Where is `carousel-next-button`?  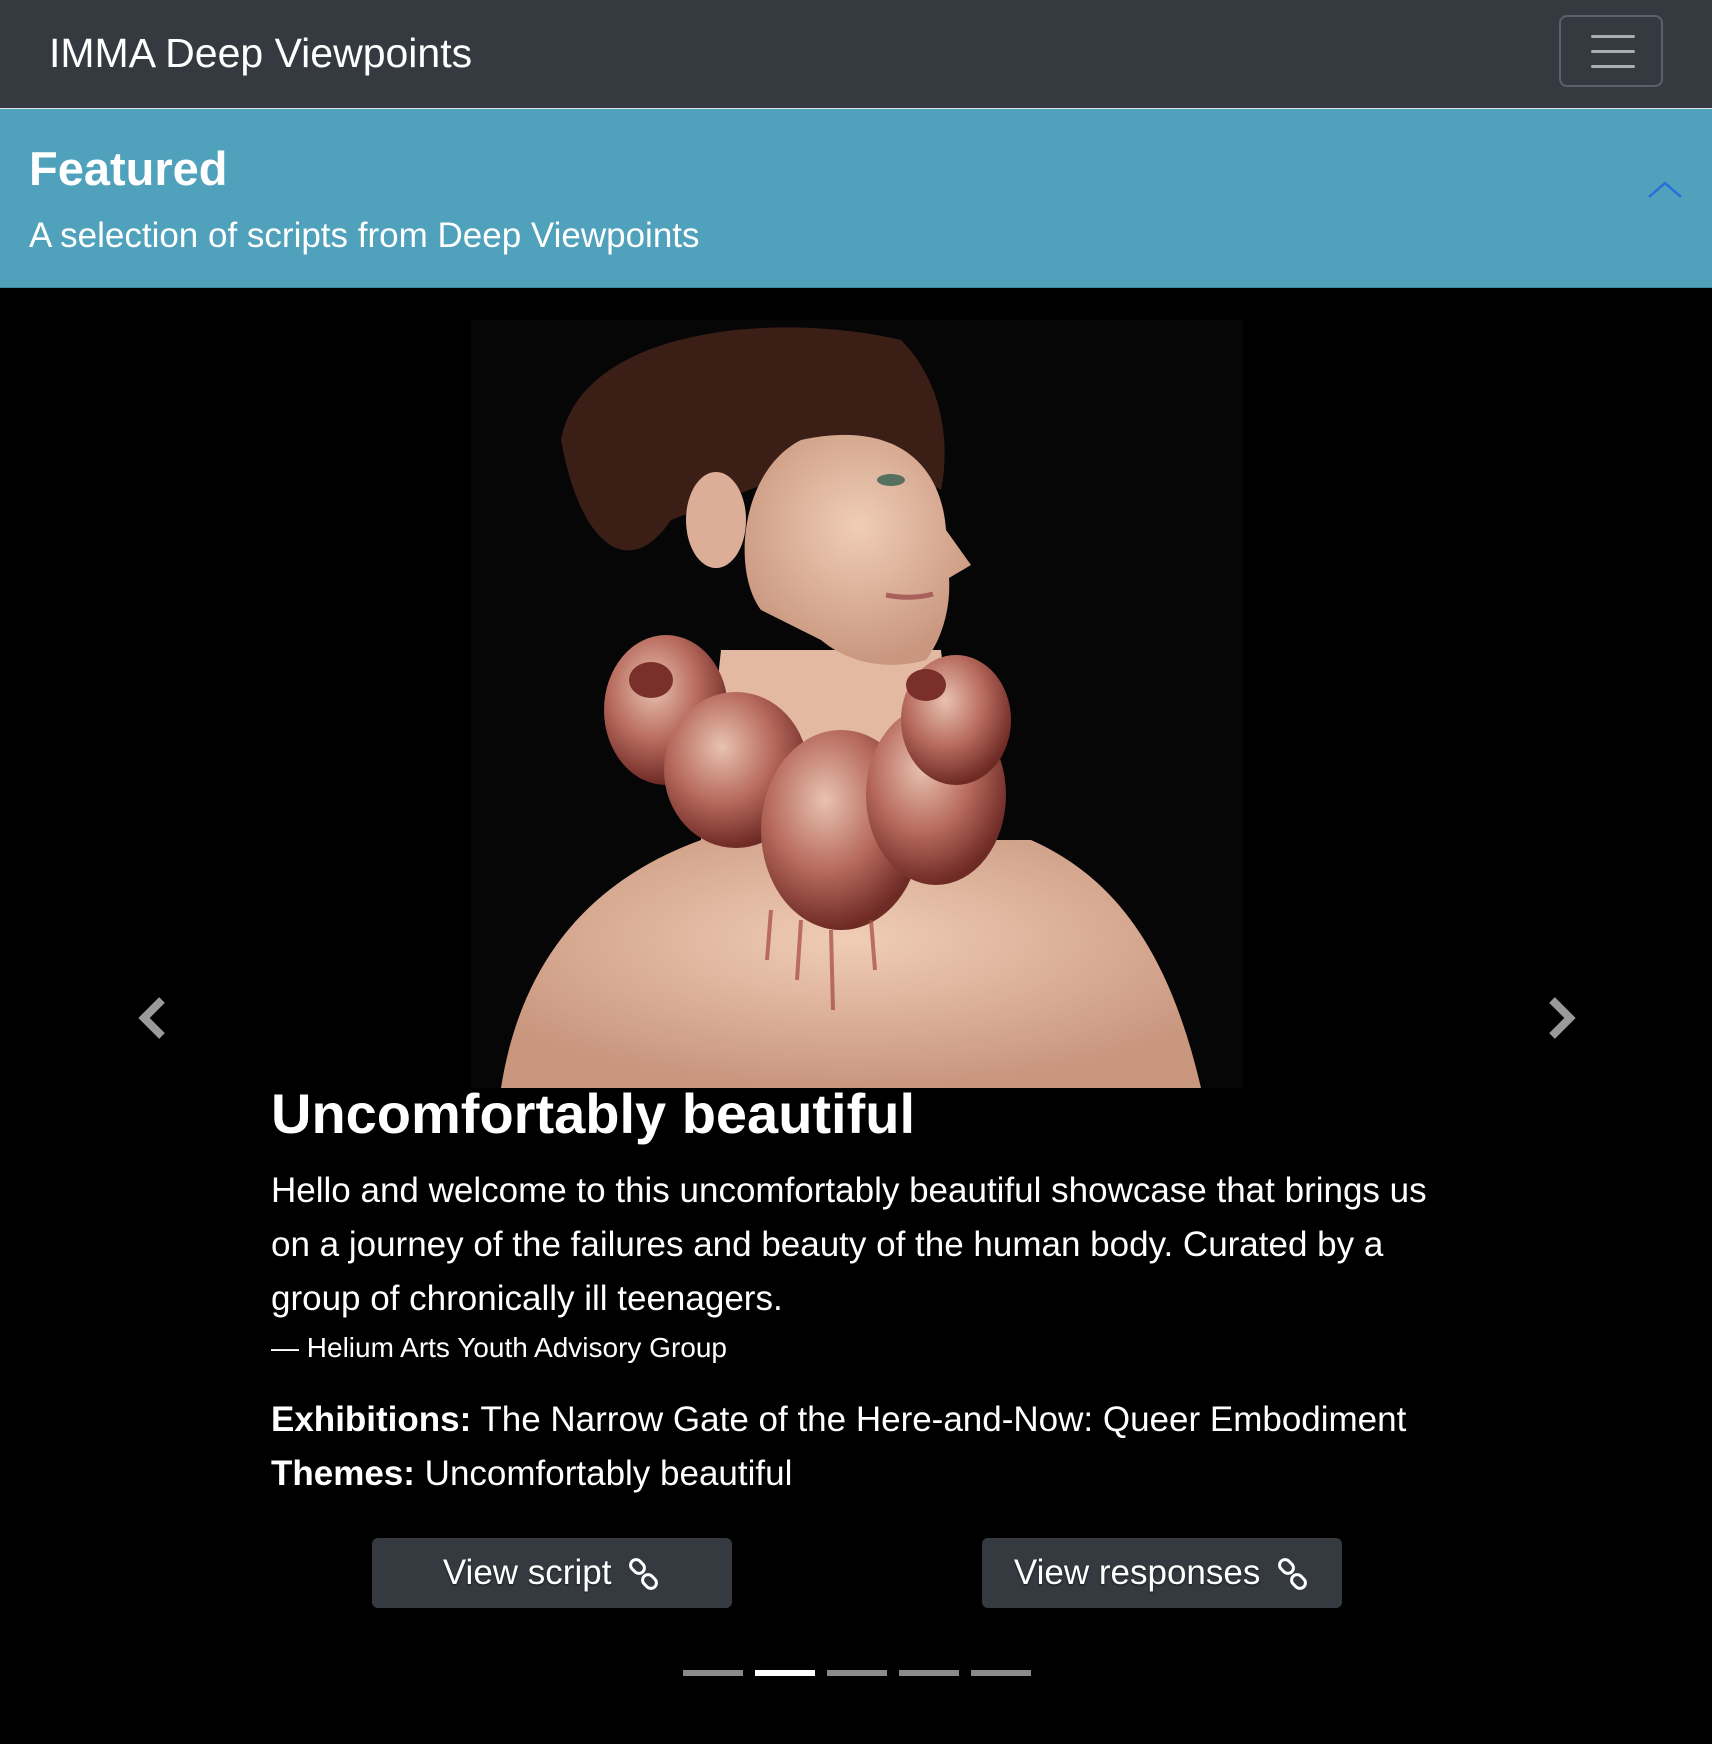
carousel-next-button is located at coordinates (1560, 1018).